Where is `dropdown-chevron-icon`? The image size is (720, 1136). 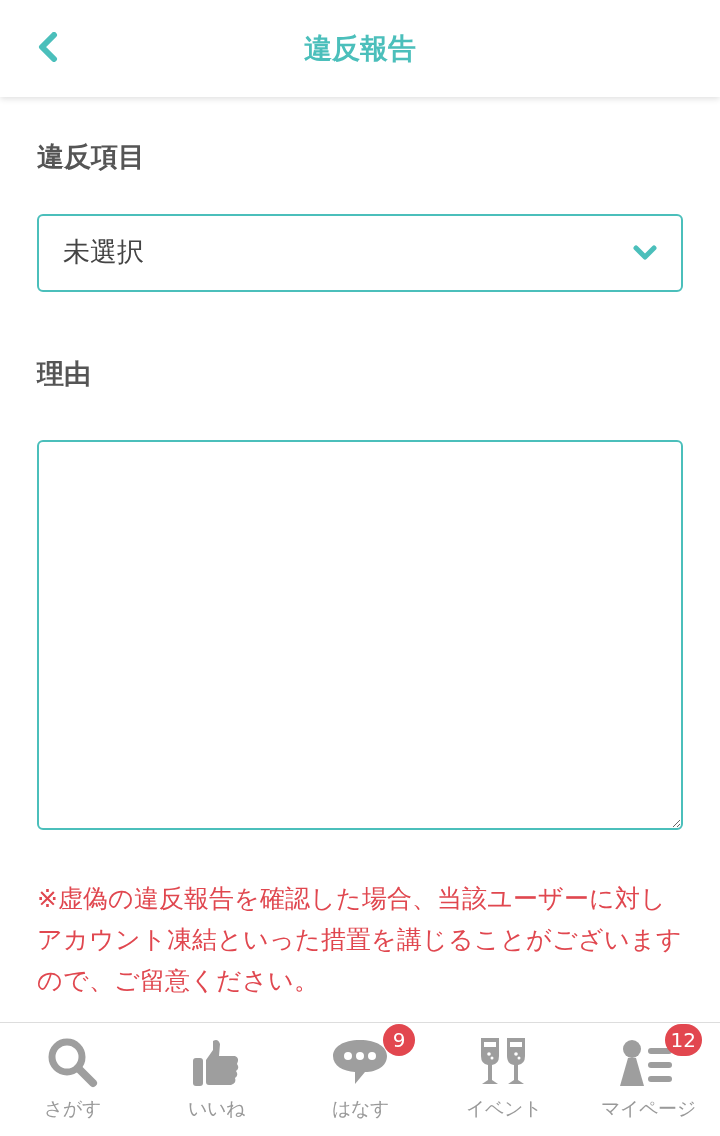
dropdown-chevron-icon is located at coordinates (645, 252).